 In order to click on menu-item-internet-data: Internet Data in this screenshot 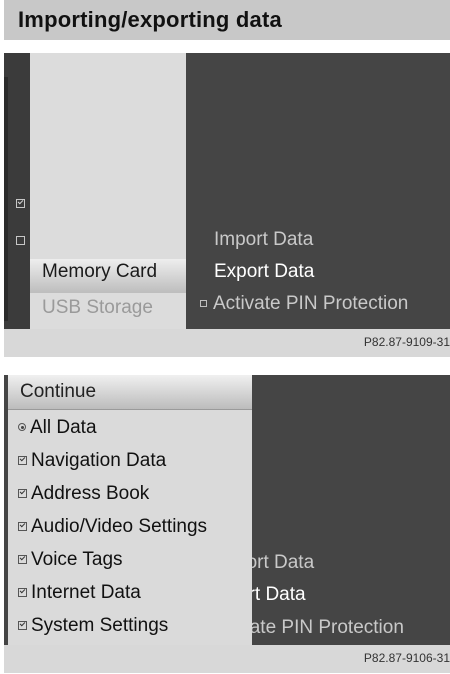, I will do `click(79, 593)`.